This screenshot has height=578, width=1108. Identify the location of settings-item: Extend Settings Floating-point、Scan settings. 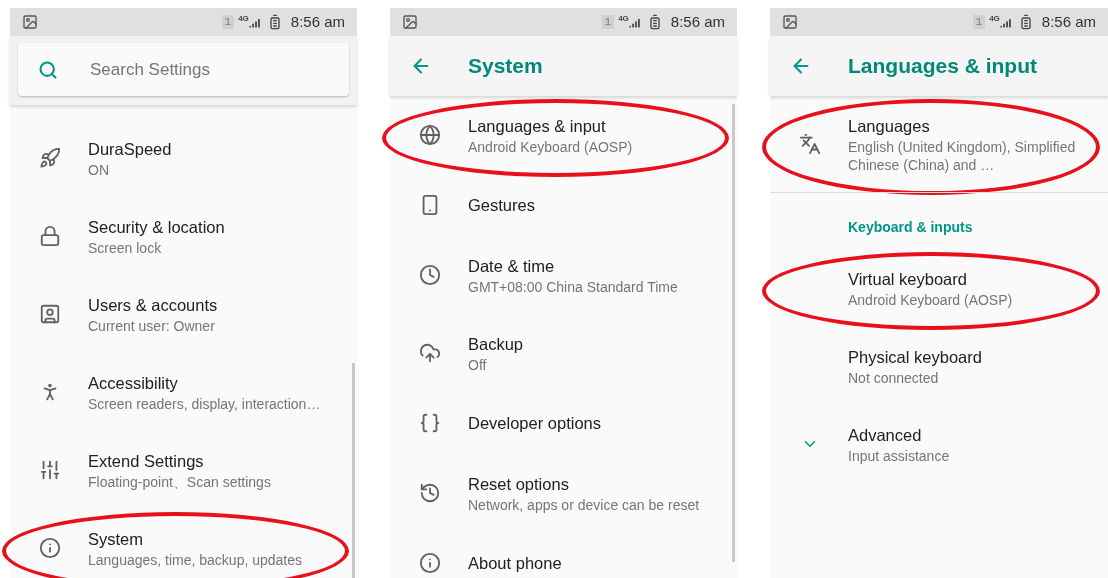
(183, 470).